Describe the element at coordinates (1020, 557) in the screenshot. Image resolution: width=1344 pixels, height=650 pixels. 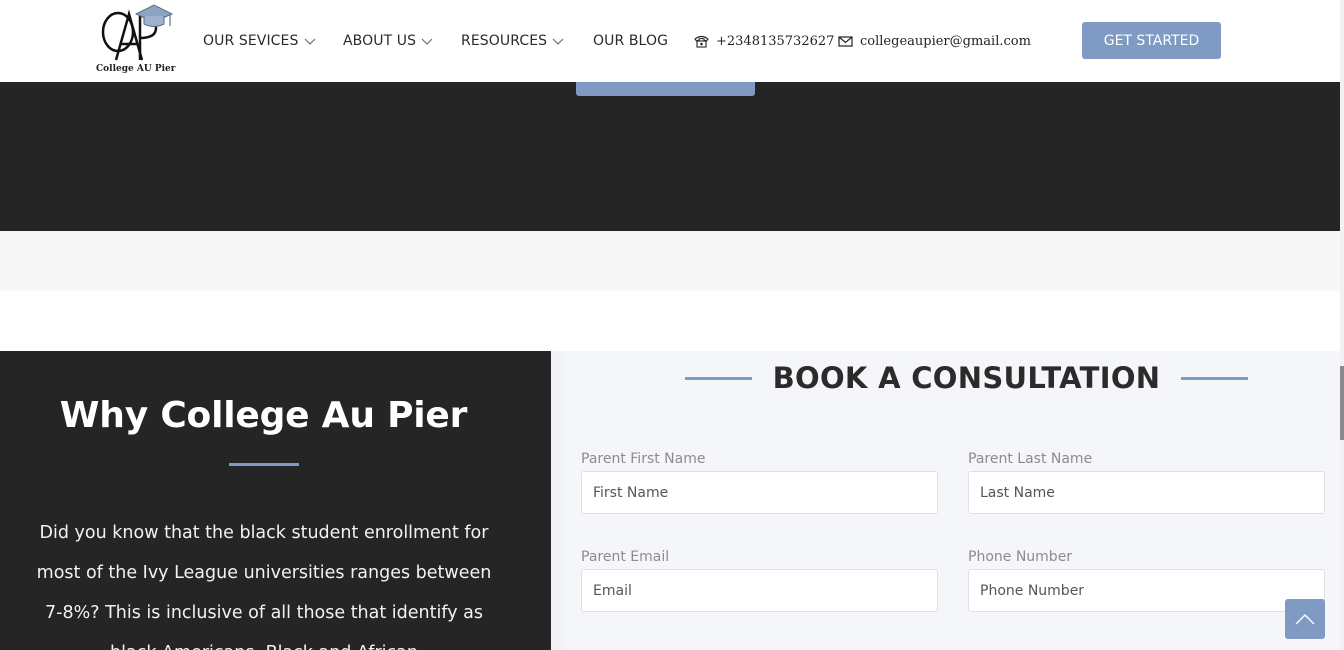
I see `phone-label: Phone Number` at that location.